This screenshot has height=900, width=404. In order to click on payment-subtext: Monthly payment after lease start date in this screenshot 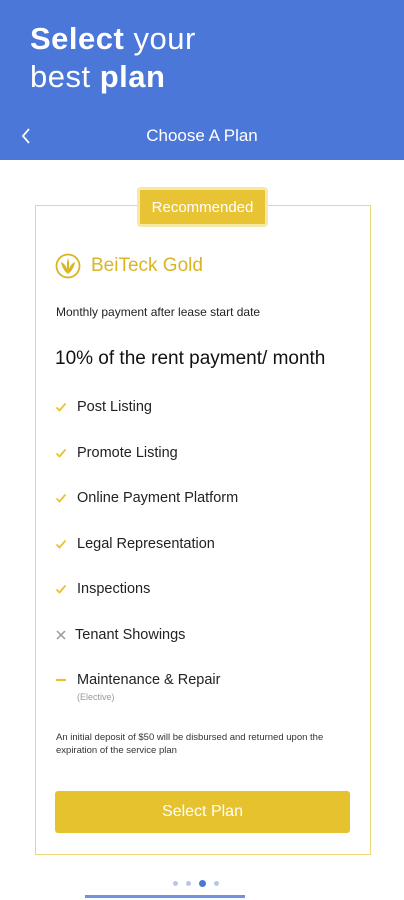, I will do `click(158, 312)`.